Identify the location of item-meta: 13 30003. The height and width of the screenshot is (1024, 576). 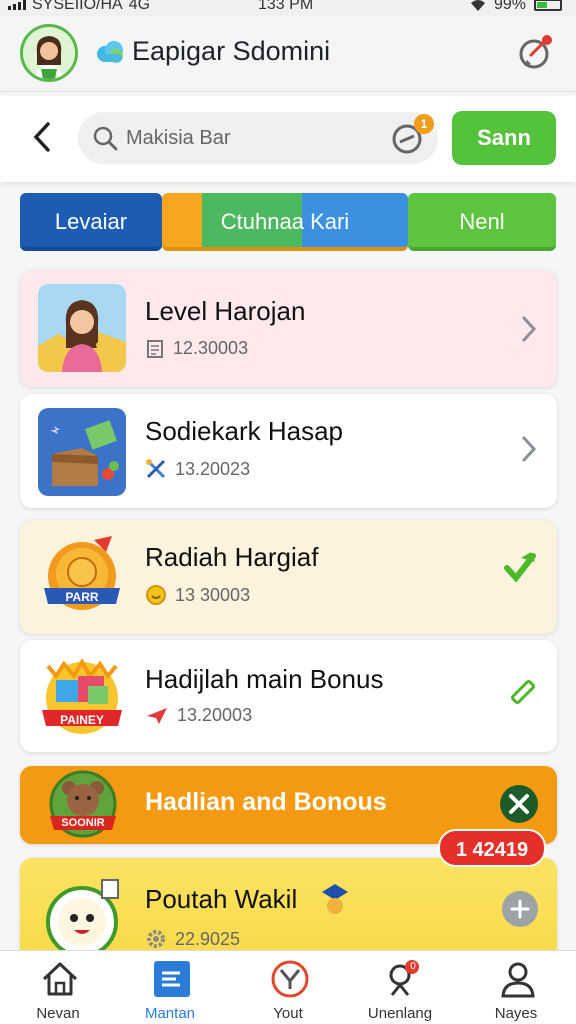
(197, 595).